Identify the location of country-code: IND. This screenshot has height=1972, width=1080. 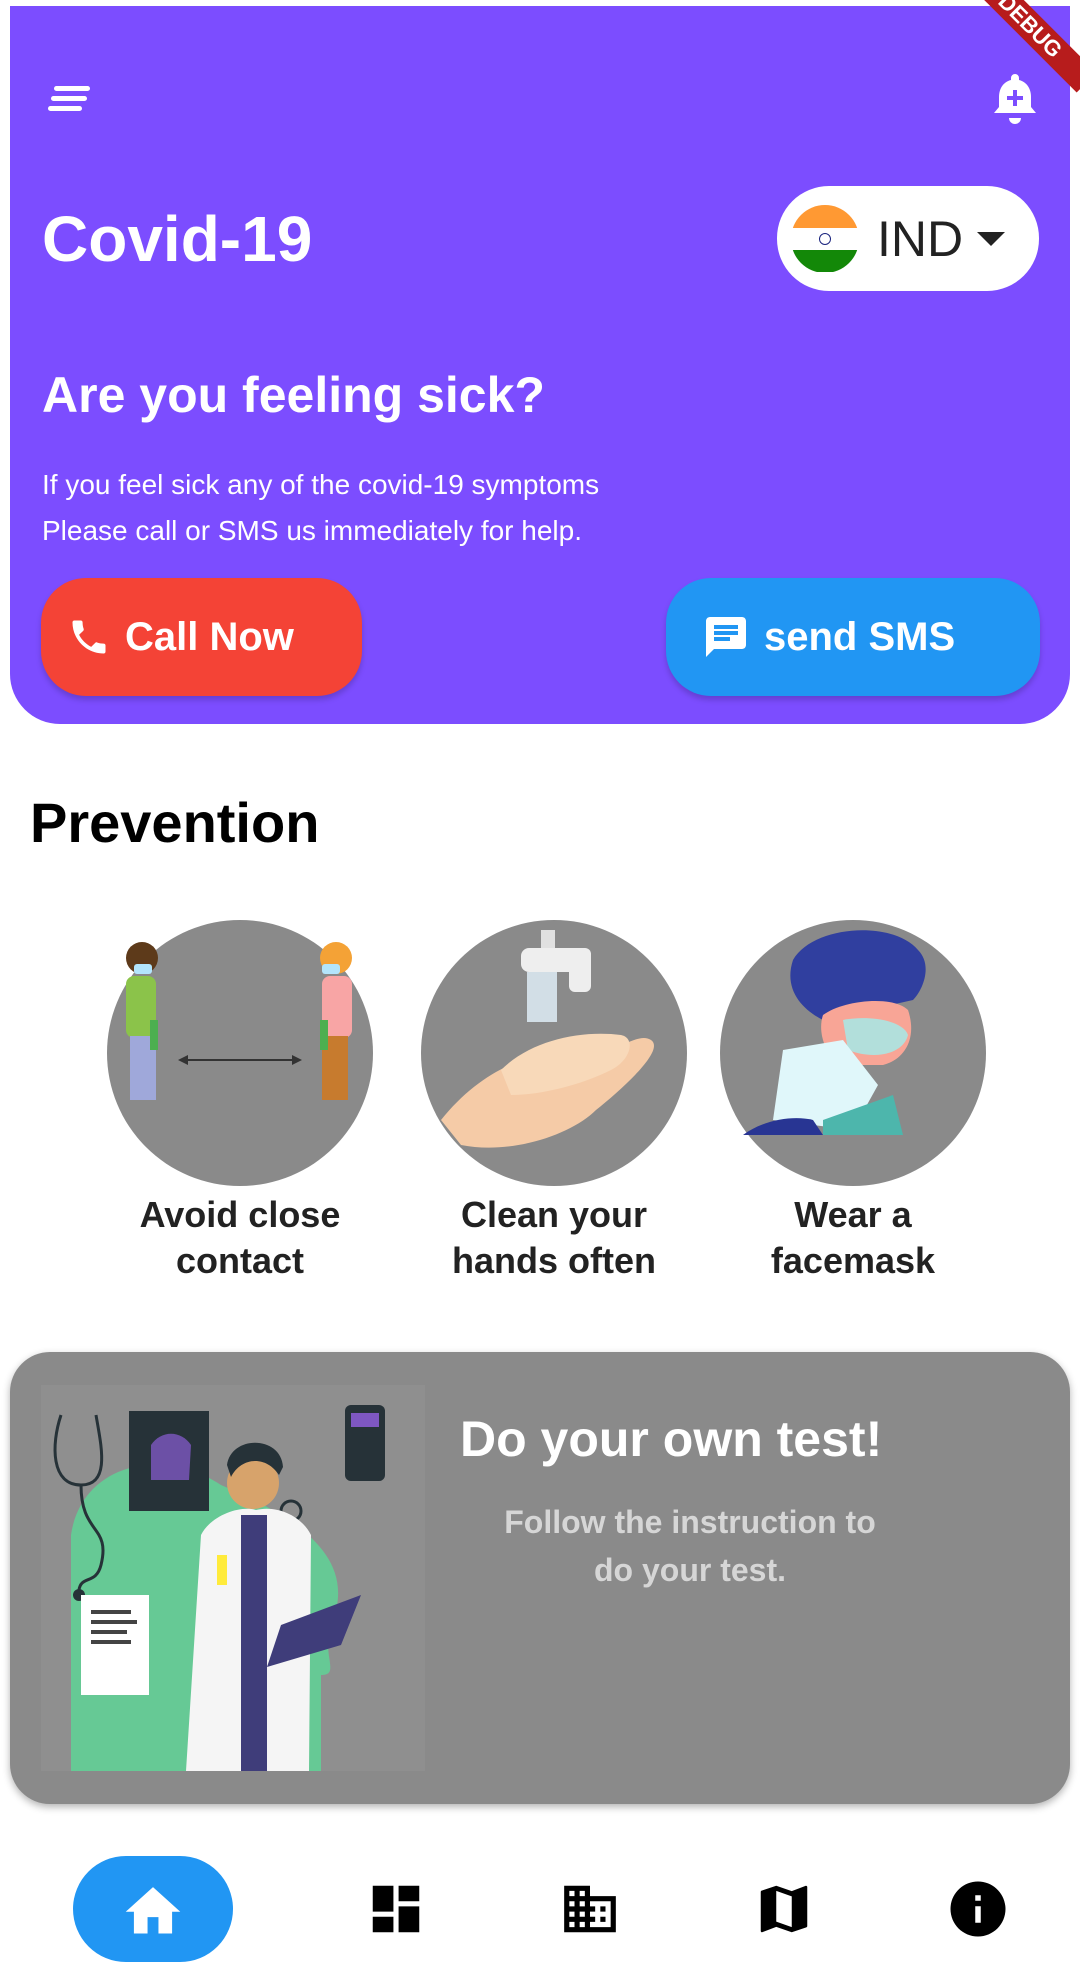
(920, 238).